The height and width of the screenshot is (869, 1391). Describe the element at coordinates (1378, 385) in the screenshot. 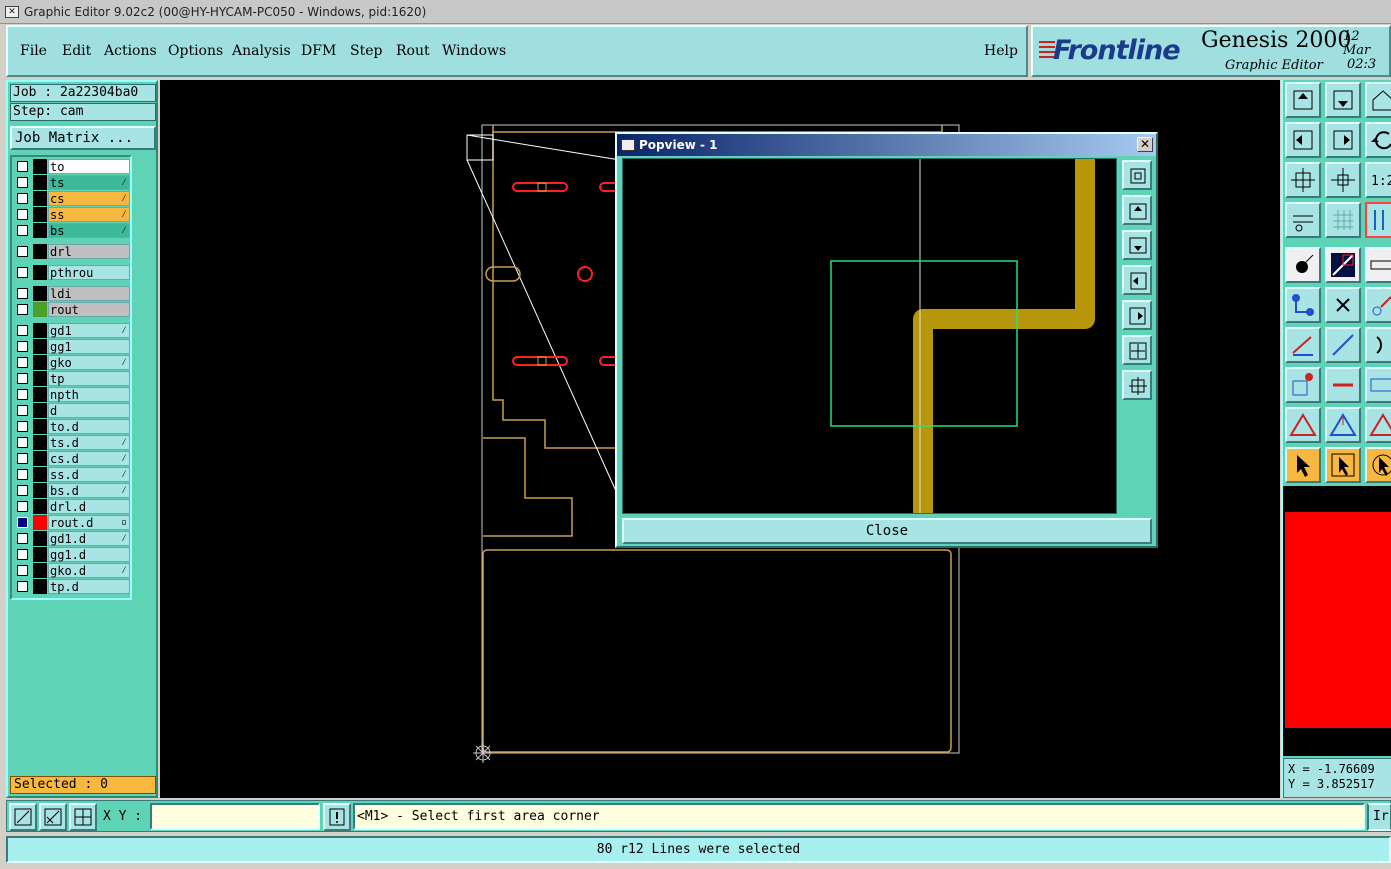

I see `resize-icon` at that location.